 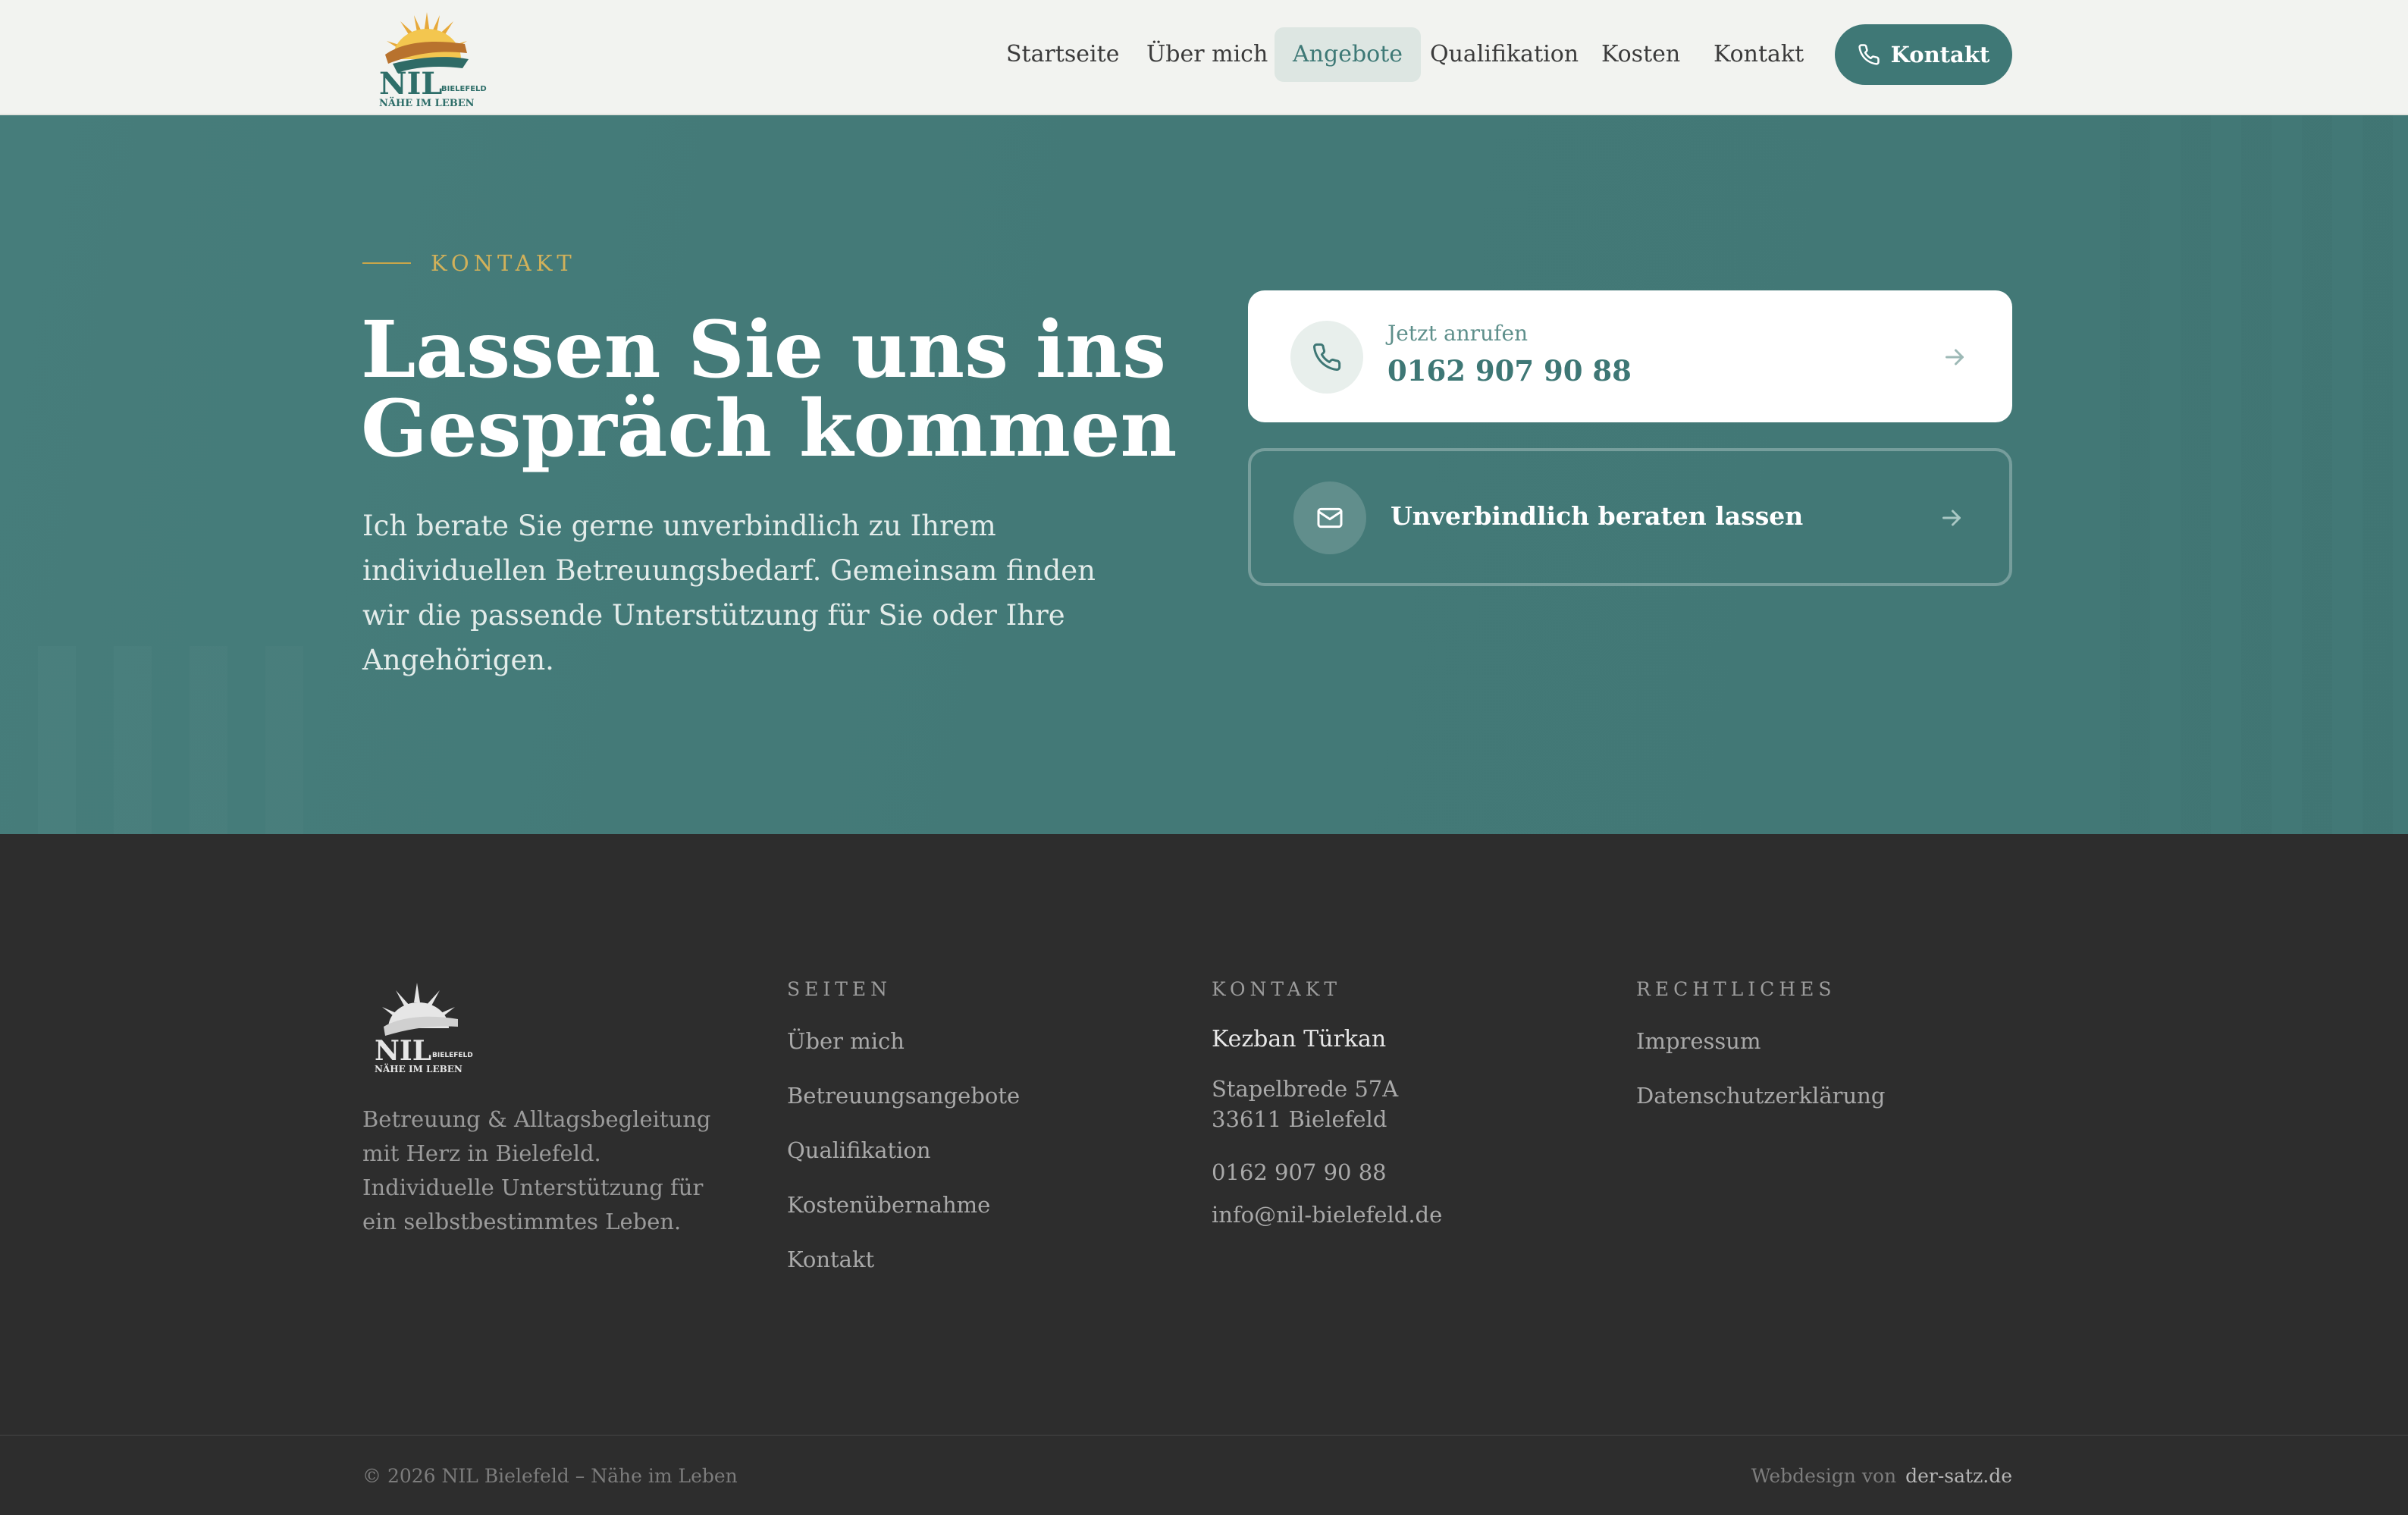 What do you see at coordinates (426, 58) in the screenshot?
I see `nil-logo: NIL BIELEFELD NÄHE IM LEBEN` at bounding box center [426, 58].